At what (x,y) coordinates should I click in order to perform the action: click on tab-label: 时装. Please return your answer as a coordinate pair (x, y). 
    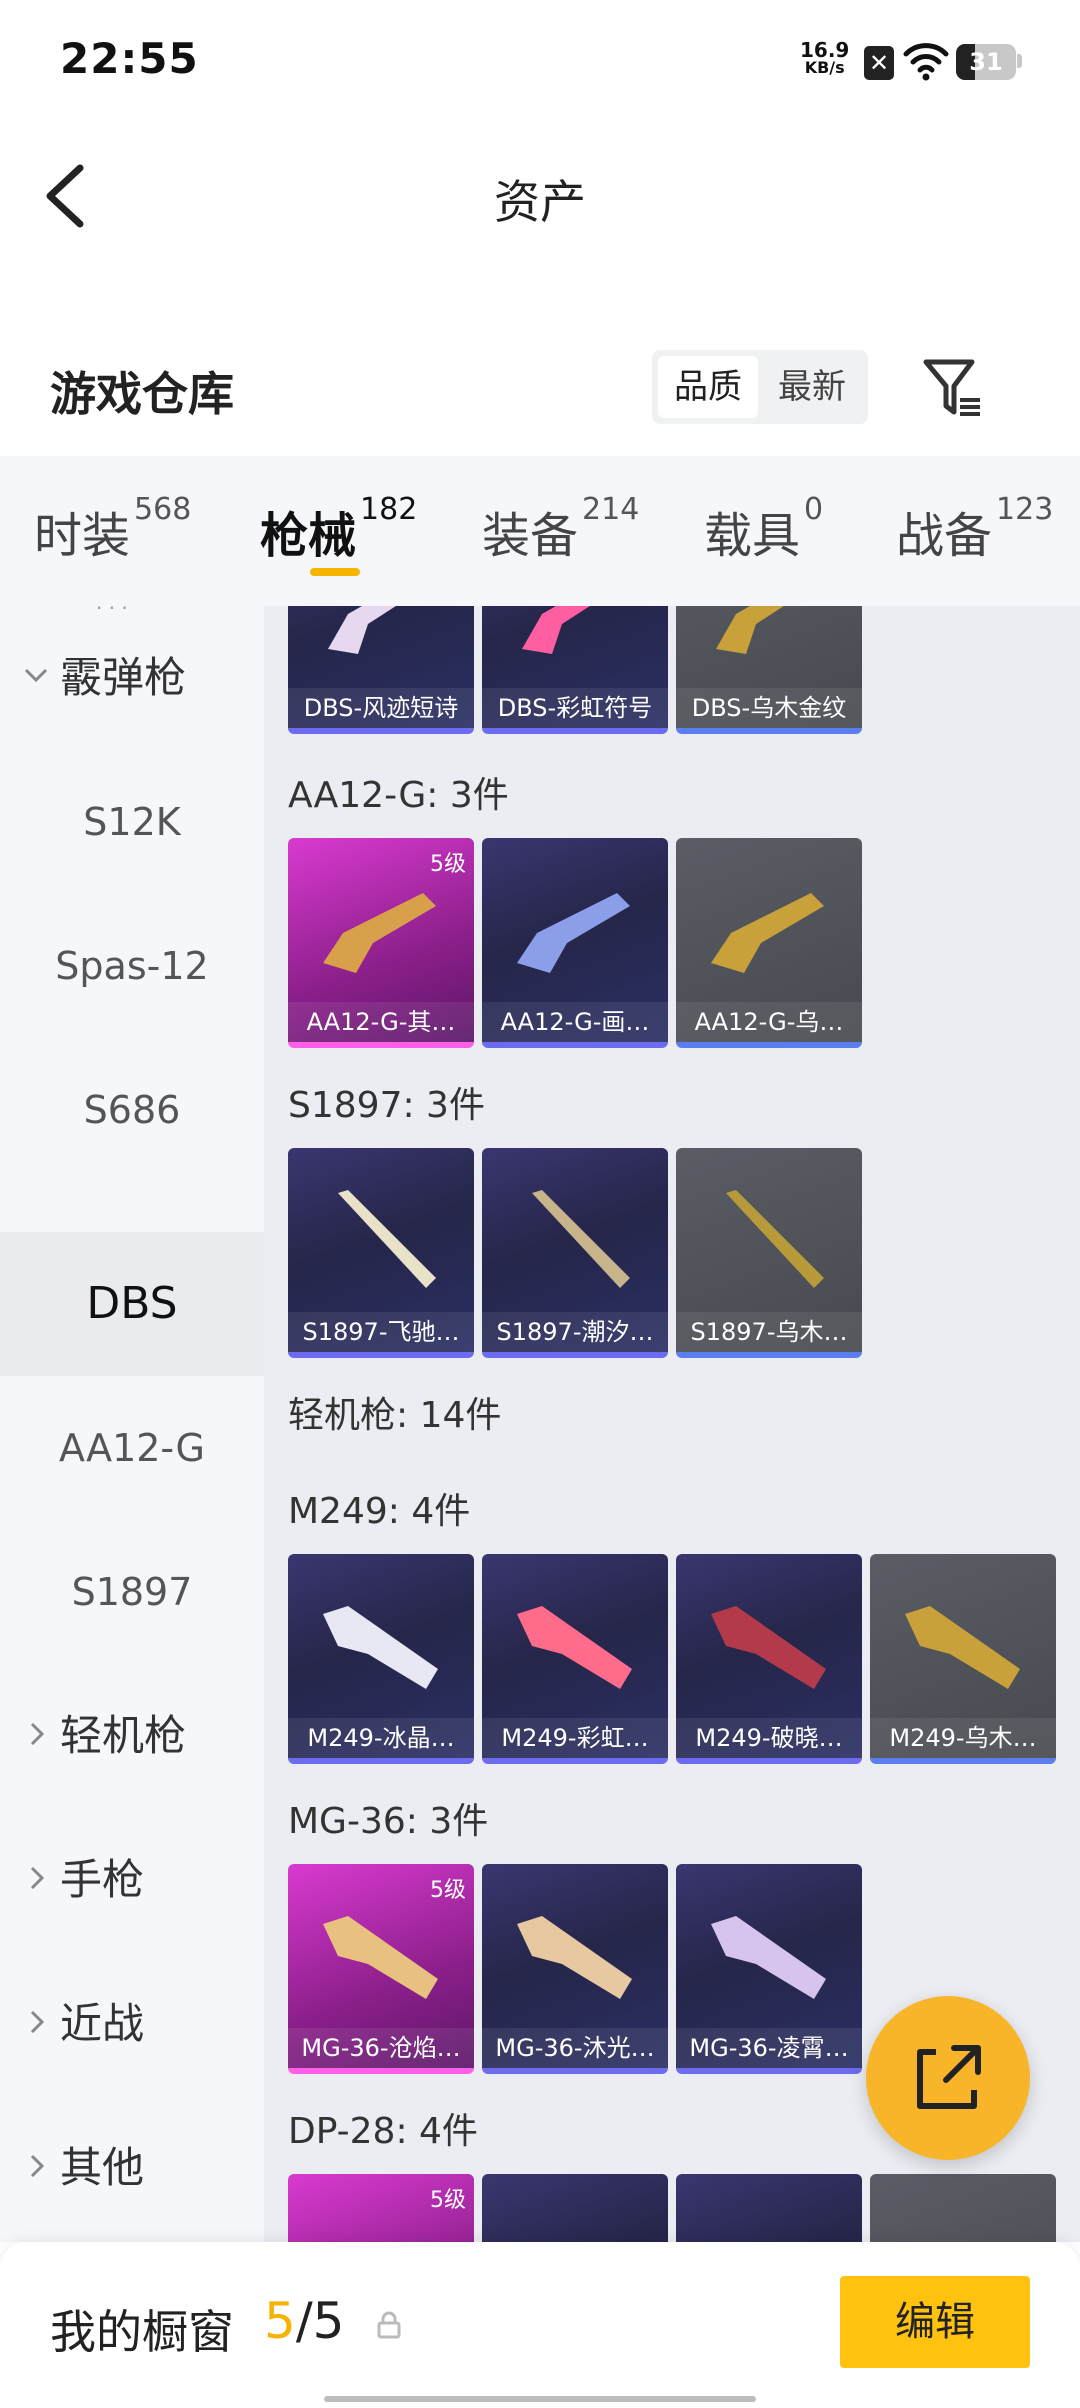
    Looking at the image, I should click on (82, 536).